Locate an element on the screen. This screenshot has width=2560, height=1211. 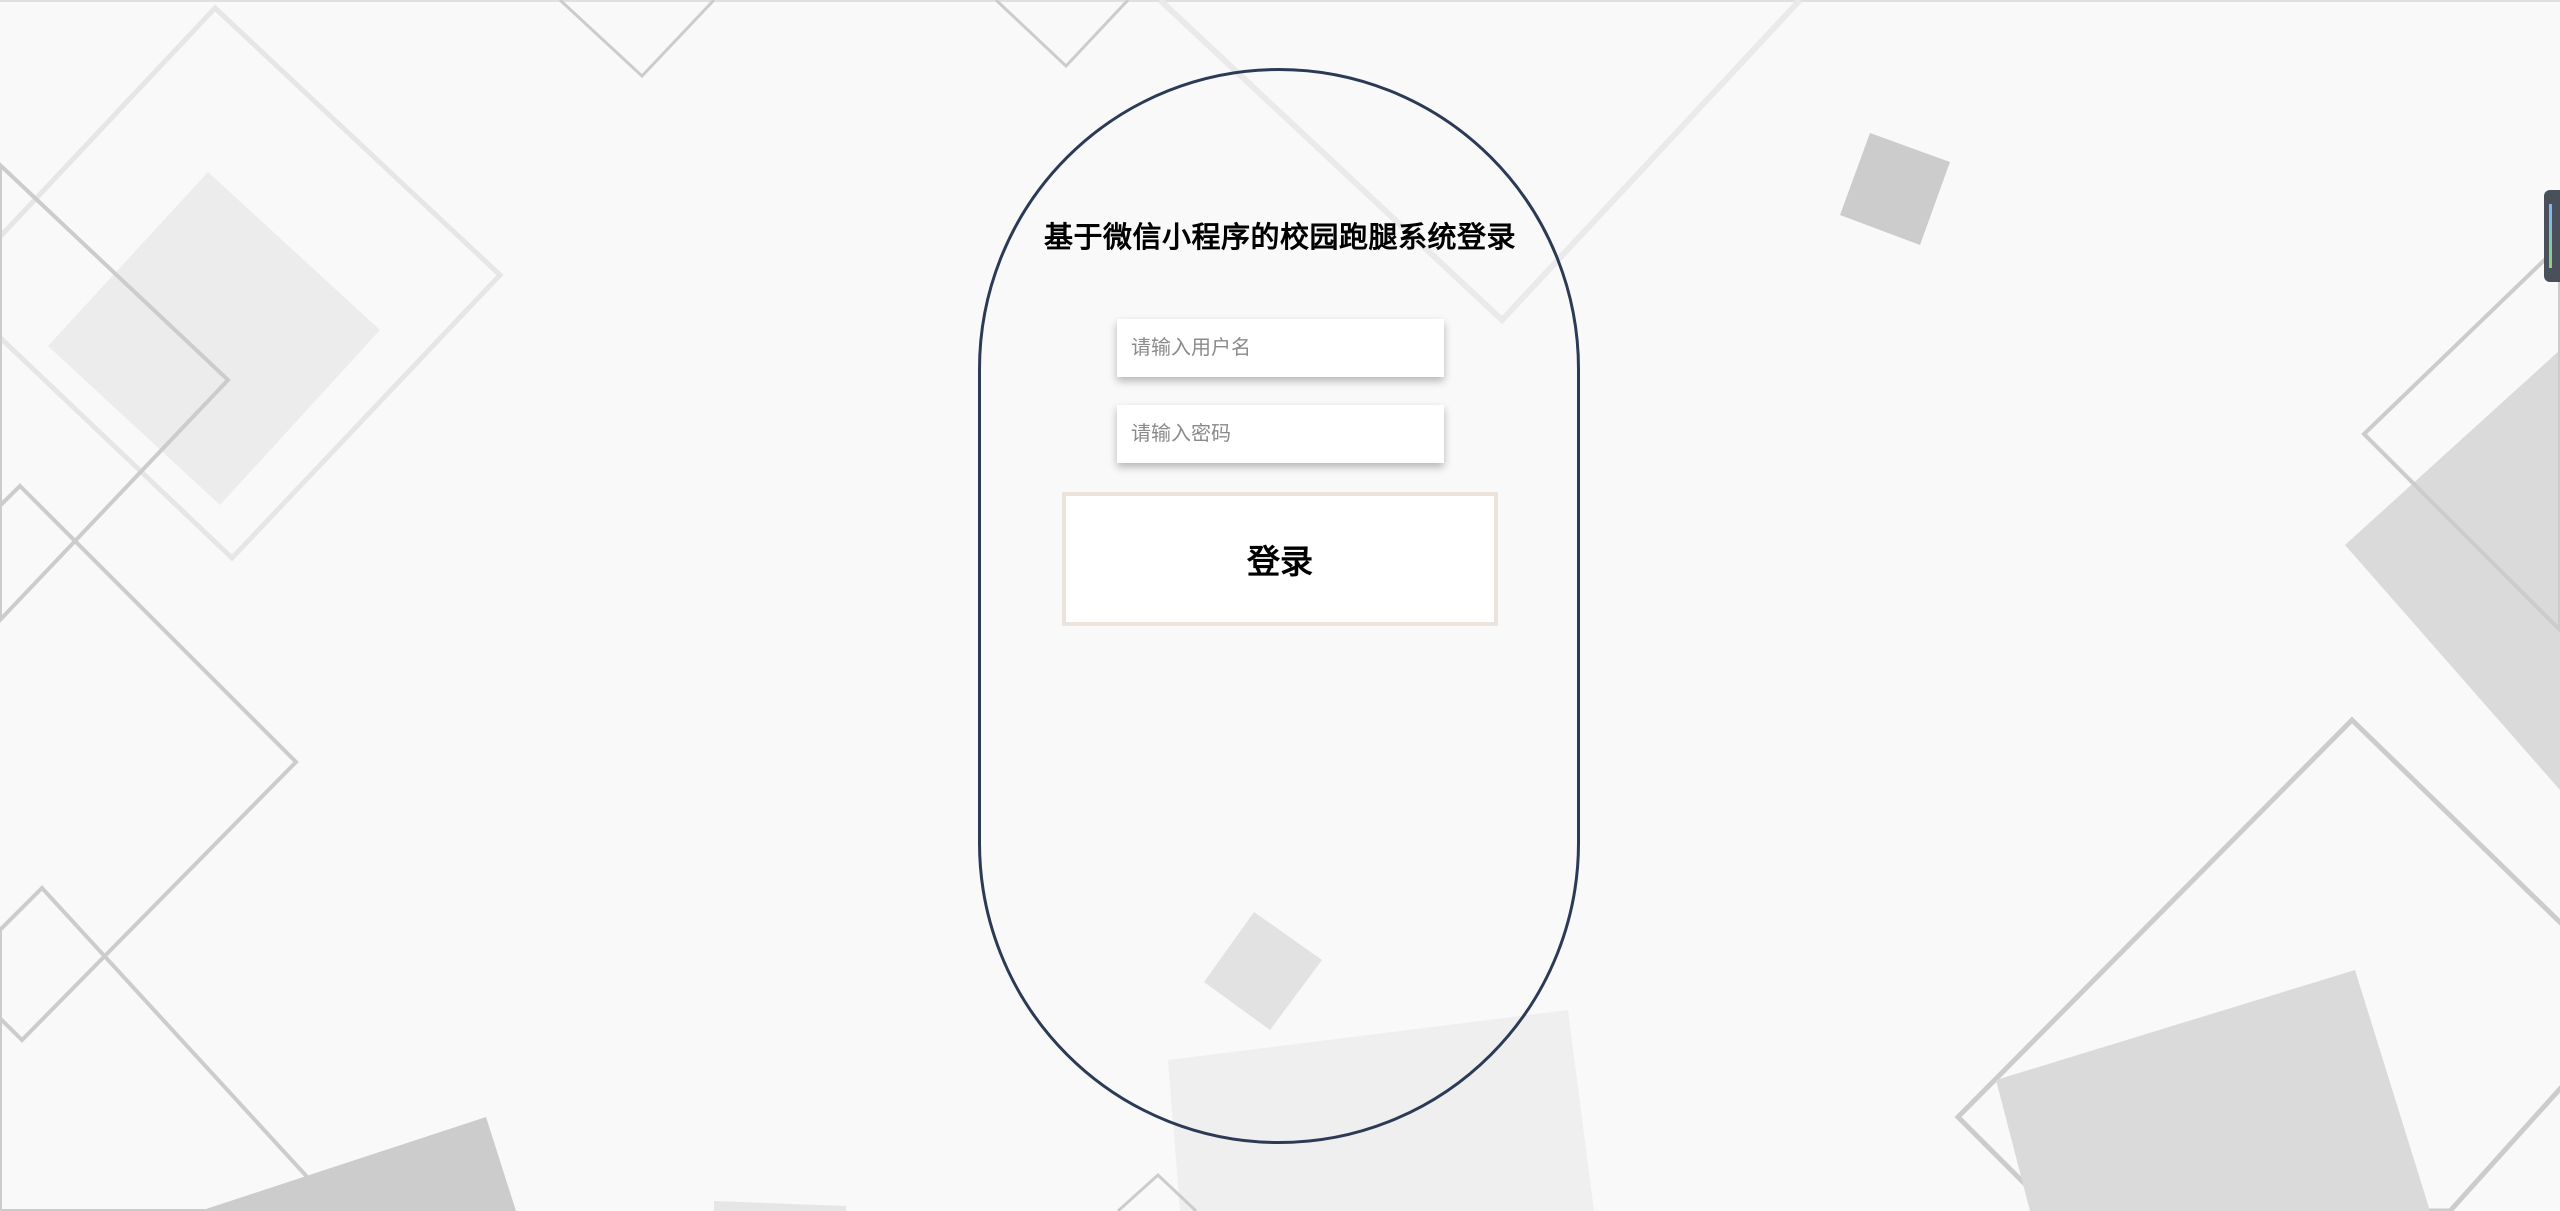
password-input is located at coordinates (1280, 434).